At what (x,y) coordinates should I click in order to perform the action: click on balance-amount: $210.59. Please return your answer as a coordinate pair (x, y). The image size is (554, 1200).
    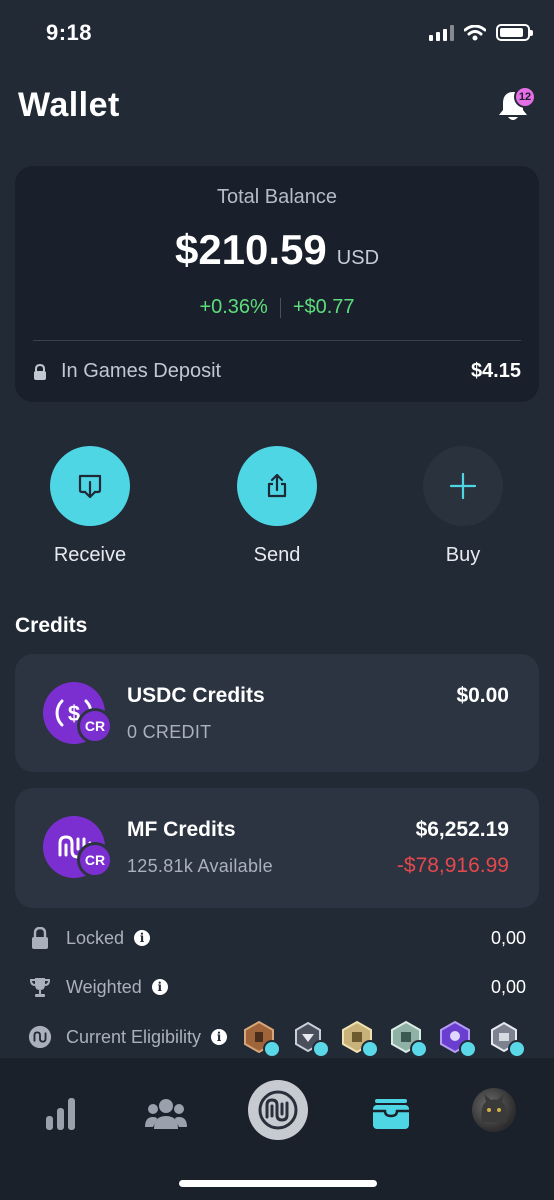
    Looking at the image, I should click on (250, 249).